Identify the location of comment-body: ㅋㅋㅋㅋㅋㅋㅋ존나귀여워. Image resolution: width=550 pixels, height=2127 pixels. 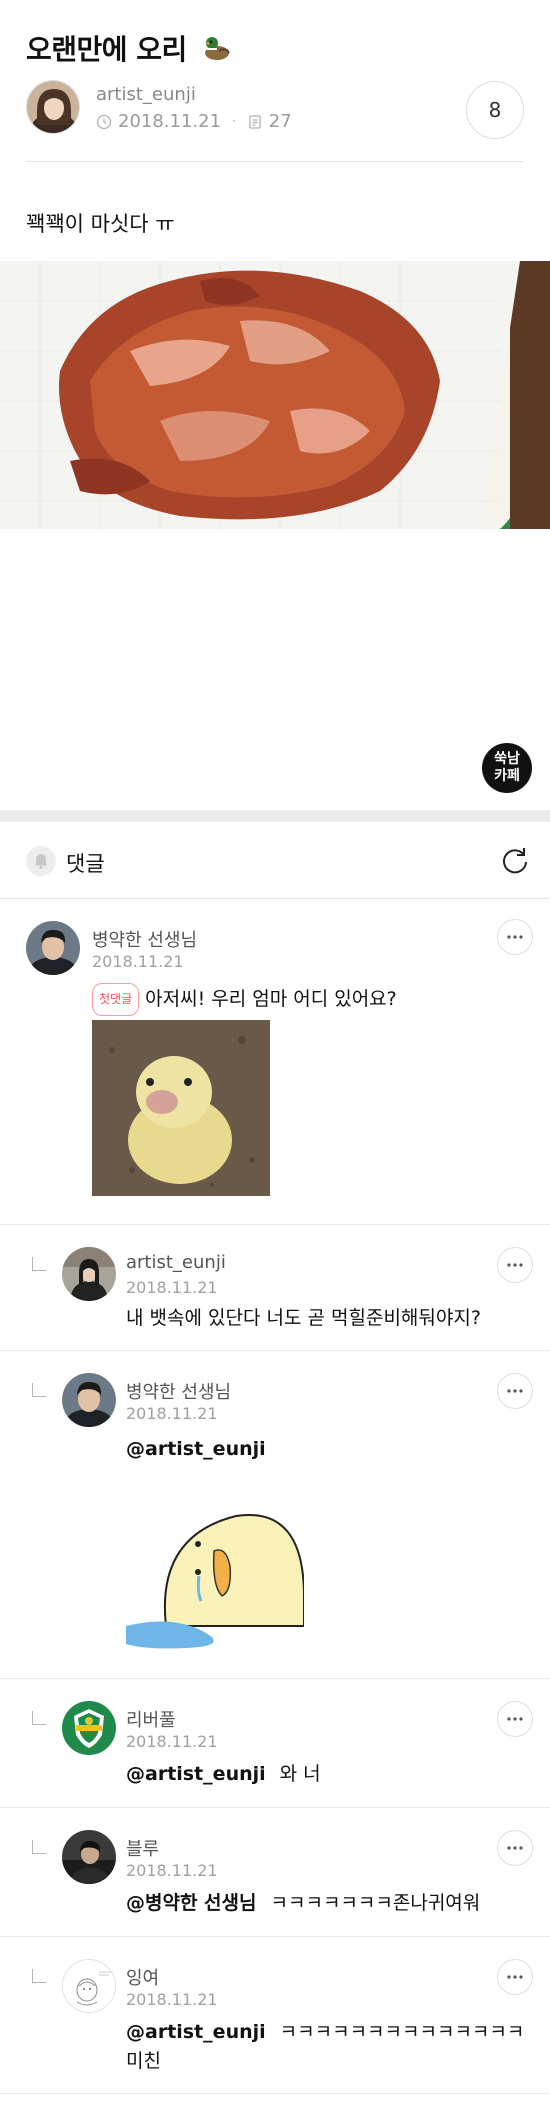
(375, 1903).